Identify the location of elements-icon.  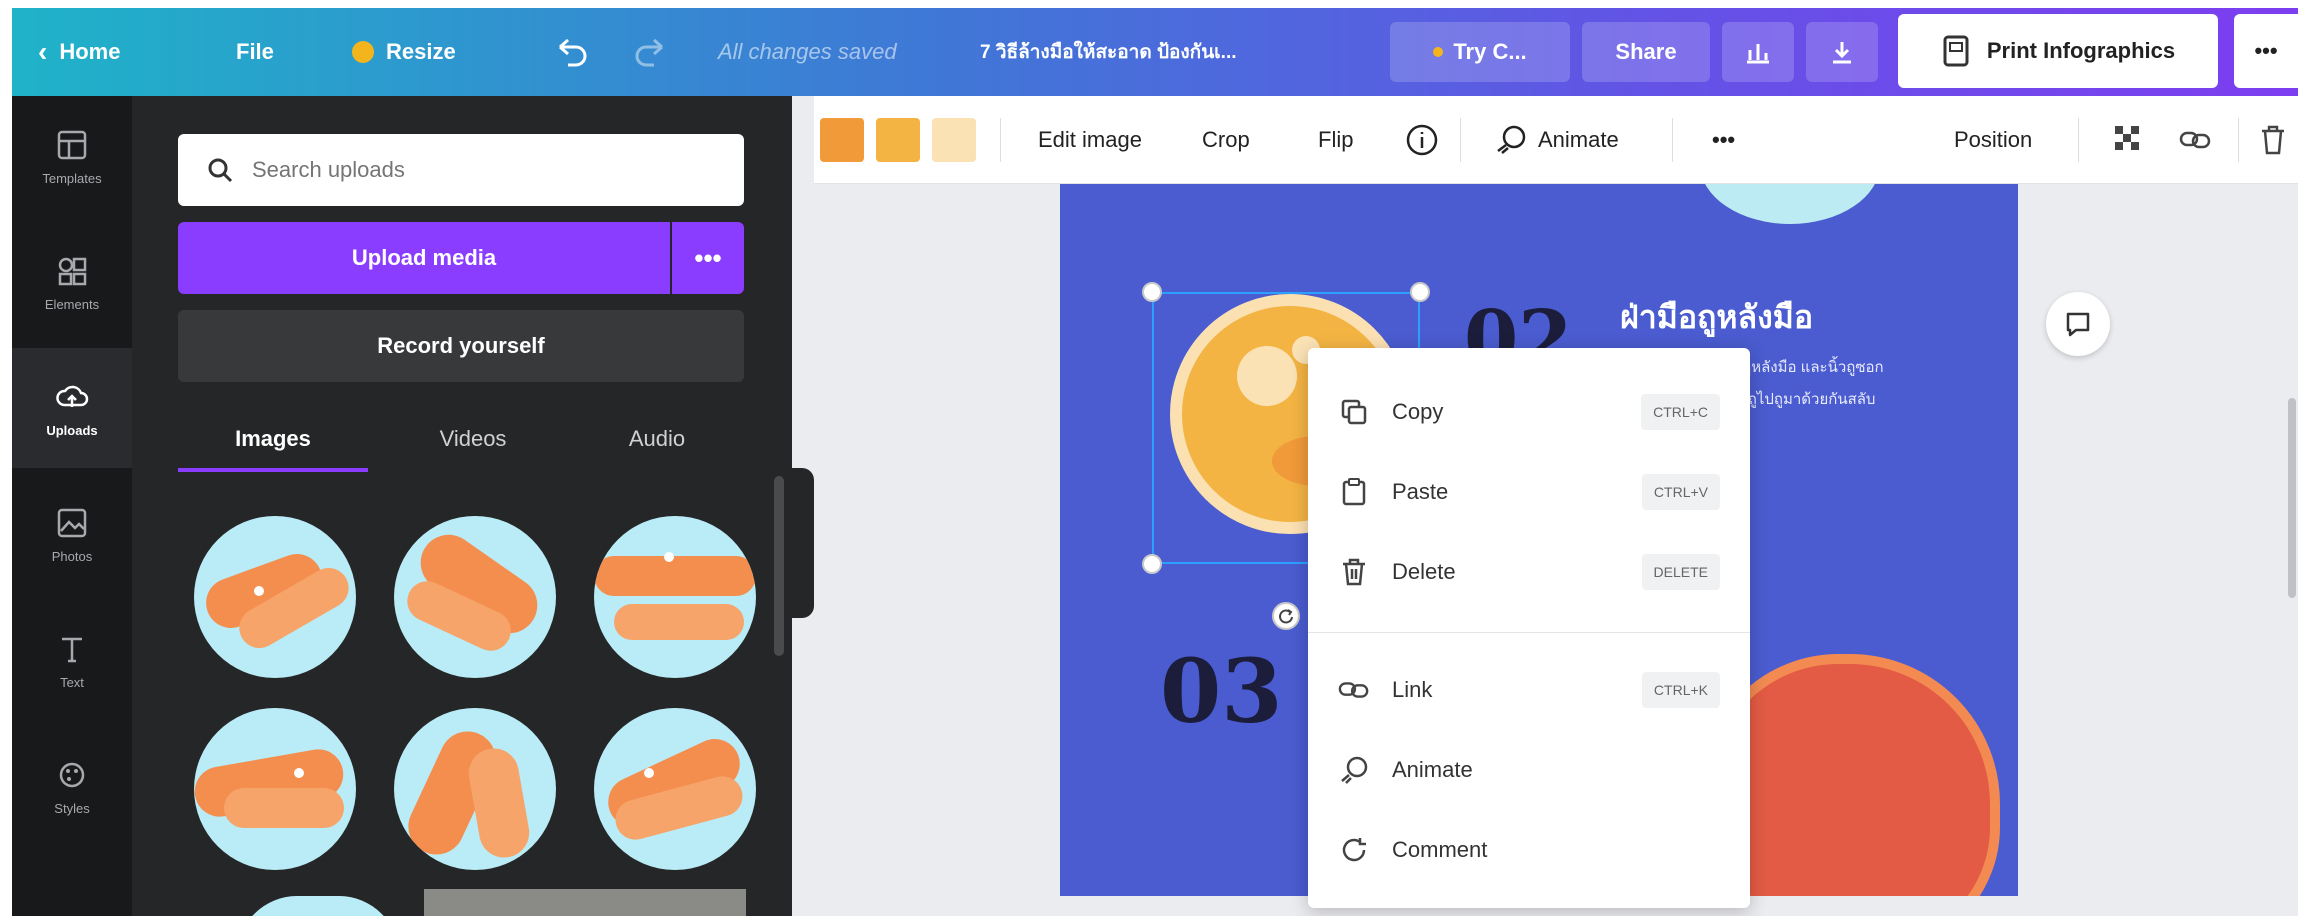
(72, 271).